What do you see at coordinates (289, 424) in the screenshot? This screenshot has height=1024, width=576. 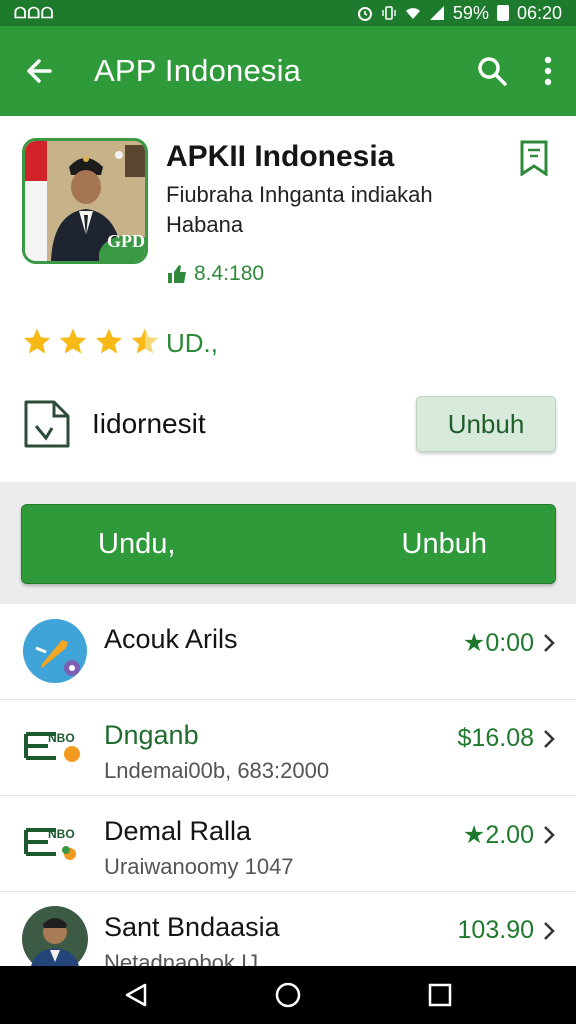 I see `category-row: Iidornesit Unbuh` at bounding box center [289, 424].